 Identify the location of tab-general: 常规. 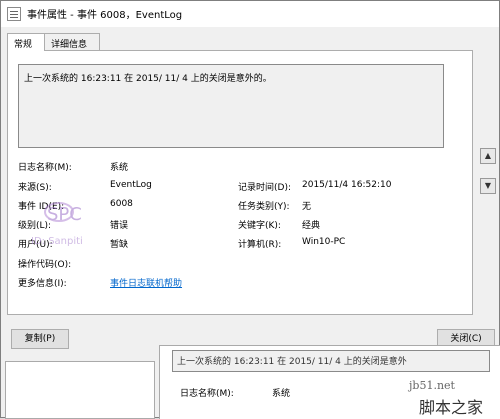
(26, 42).